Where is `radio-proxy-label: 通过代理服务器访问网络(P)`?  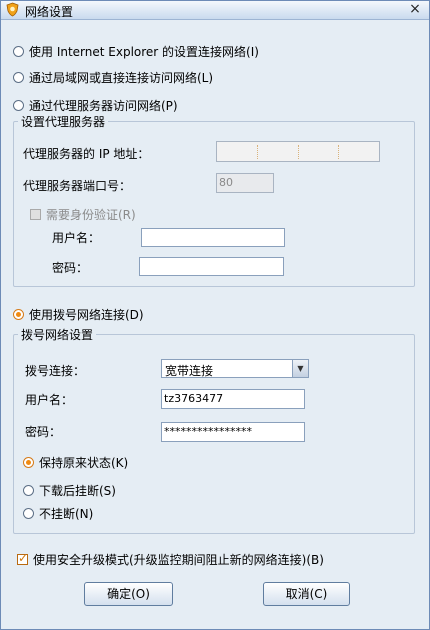 radio-proxy-label: 通过代理服务器访问网络(P) is located at coordinates (103, 106).